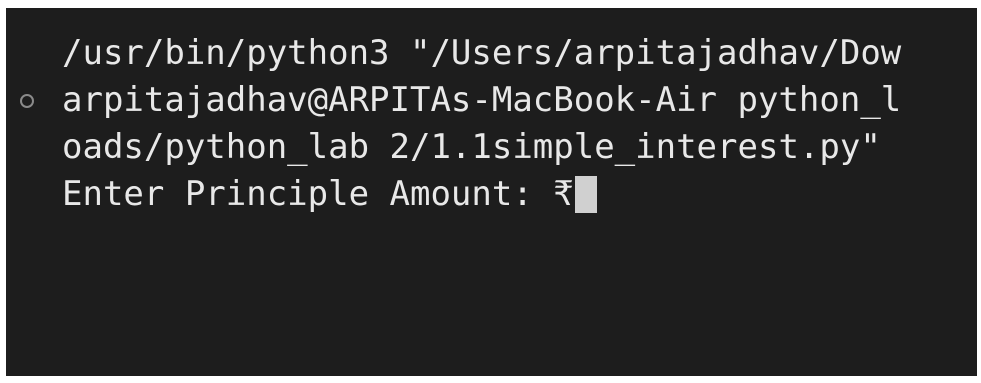 This screenshot has height=383, width=981. What do you see at coordinates (585, 194) in the screenshot?
I see `text-cursor` at bounding box center [585, 194].